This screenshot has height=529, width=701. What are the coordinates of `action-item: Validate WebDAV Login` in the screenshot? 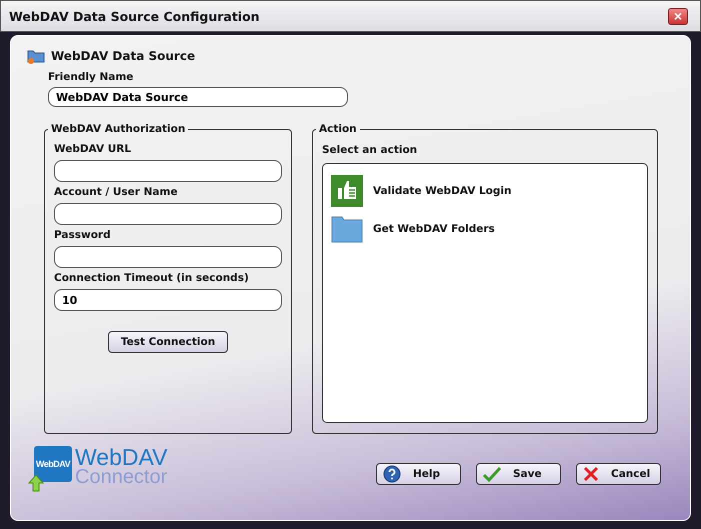 It's located at (442, 191).